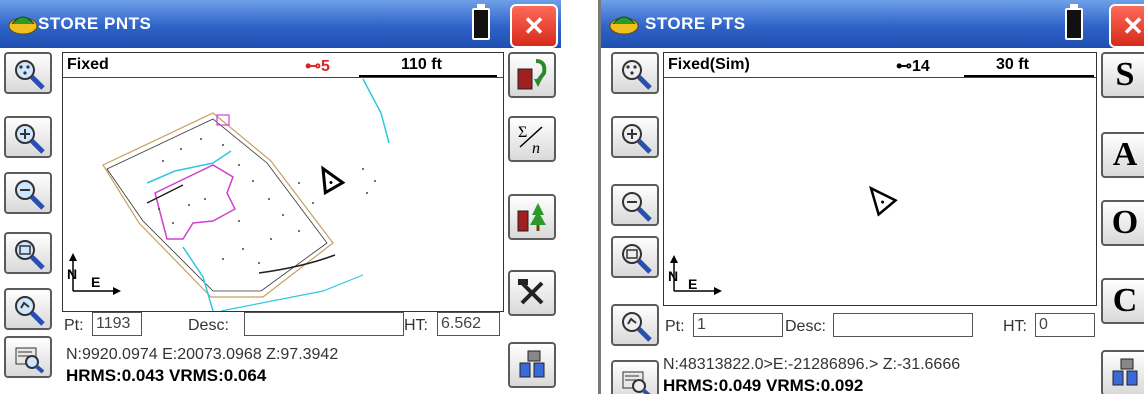  I want to click on nez-coordinates: N:48313822.0>E:-21286896.> Z:-31.6666, so click(812, 364).